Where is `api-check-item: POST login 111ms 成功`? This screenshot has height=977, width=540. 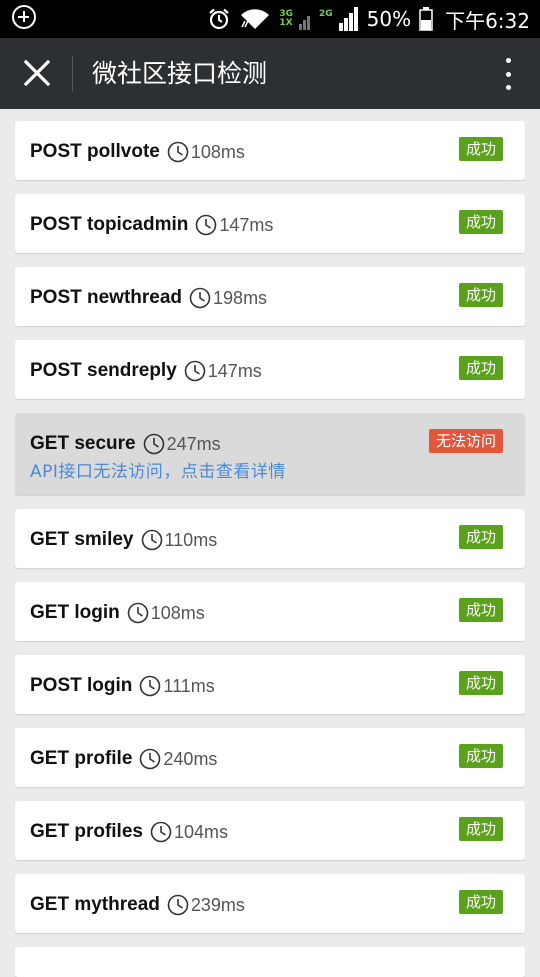 api-check-item: POST login 111ms 成功 is located at coordinates (270, 684).